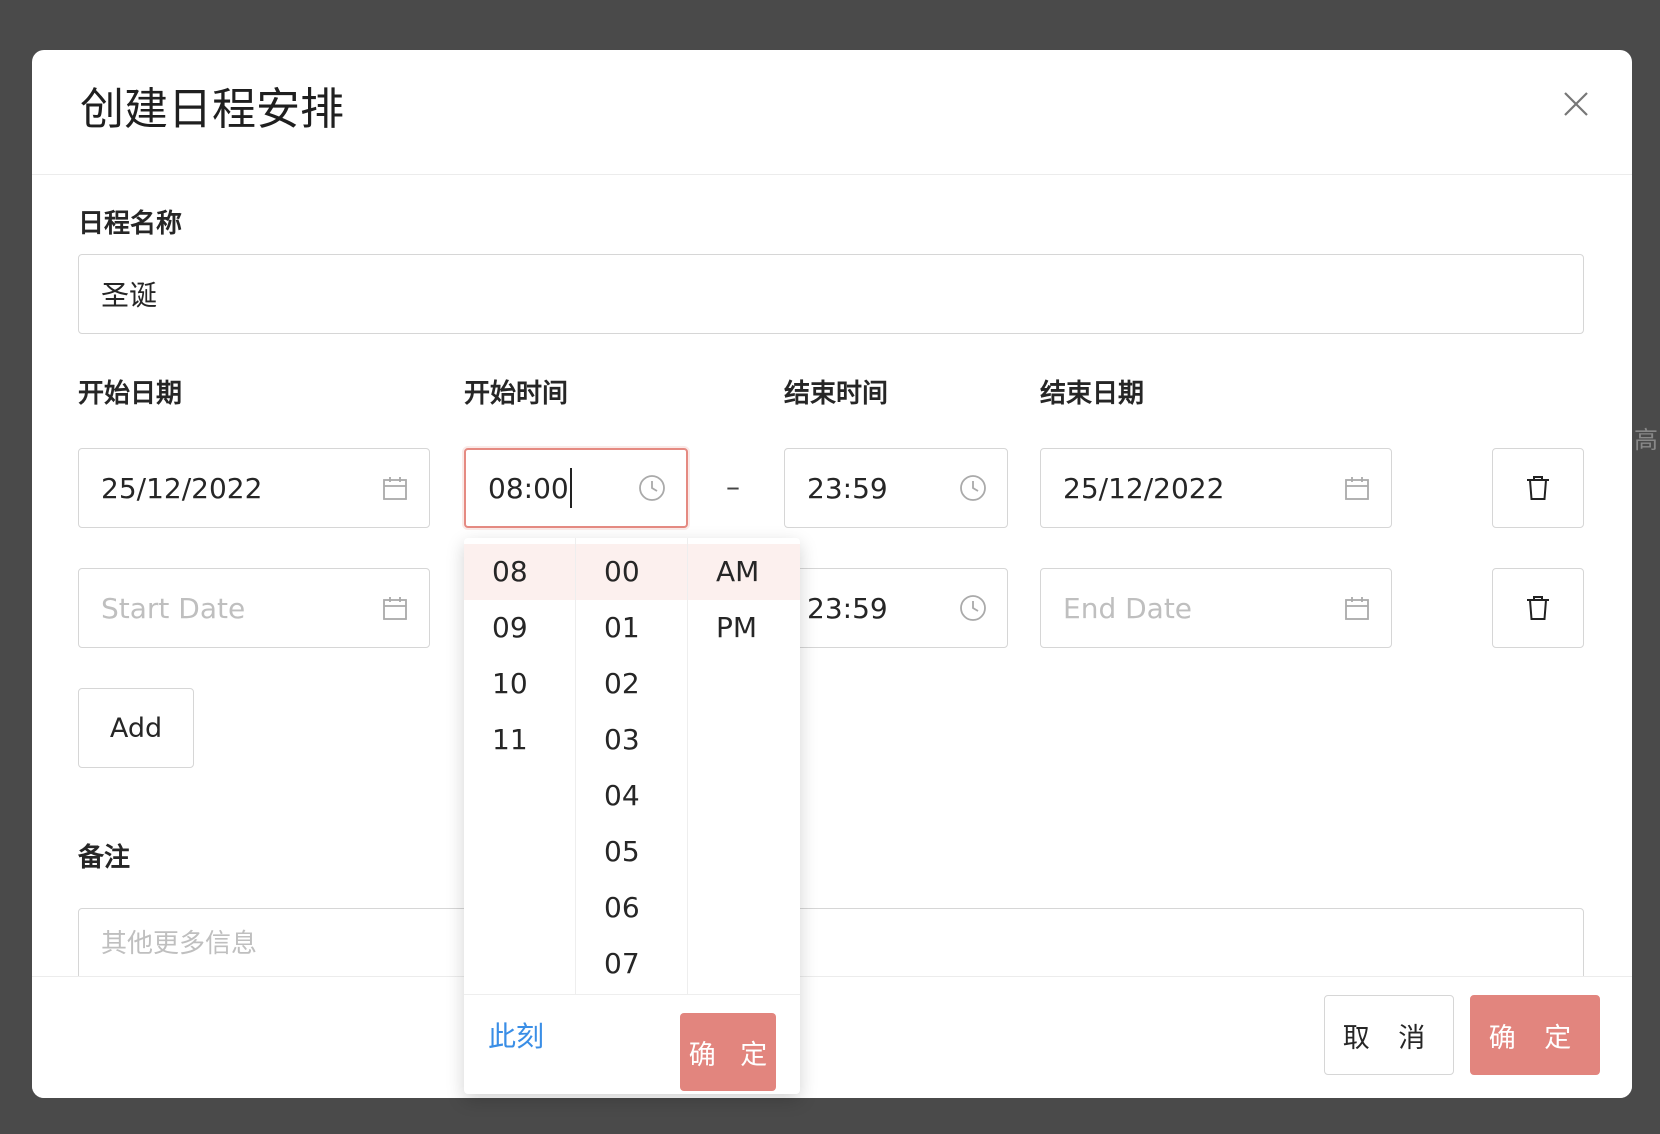  What do you see at coordinates (576, 488) in the screenshot?
I see `start-time-input: 08:00` at bounding box center [576, 488].